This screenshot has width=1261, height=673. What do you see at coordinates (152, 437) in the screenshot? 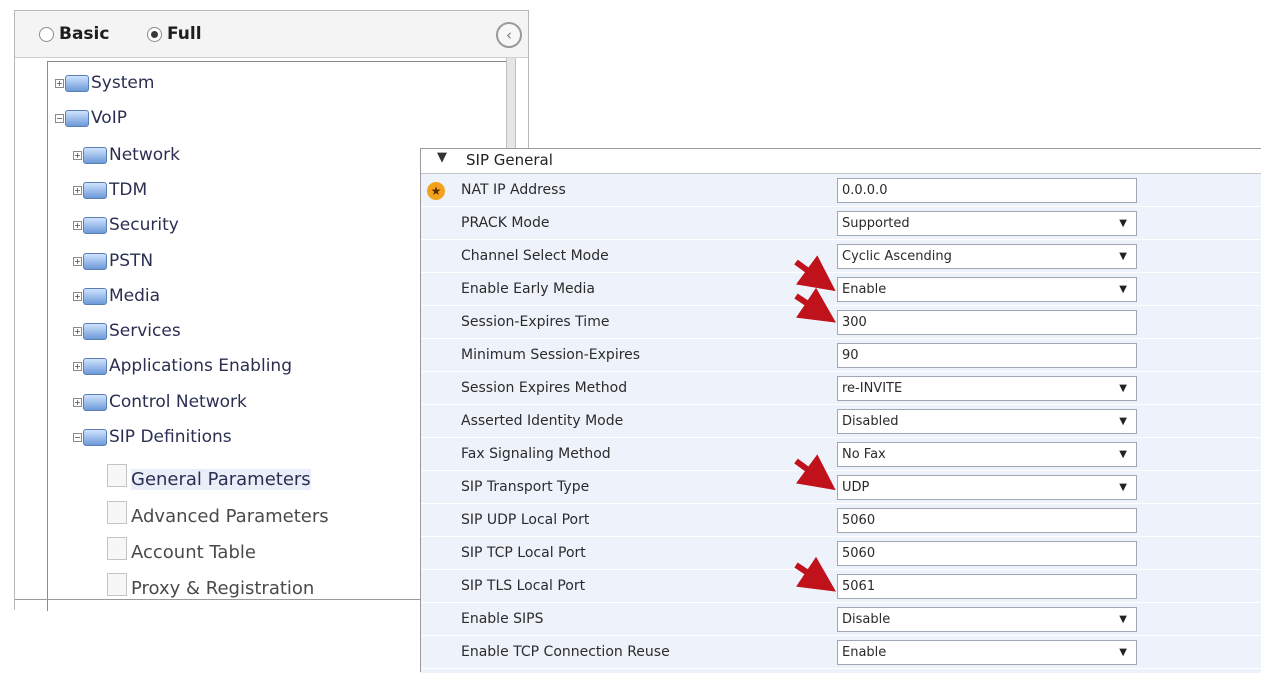
I see `tree-item-sip-definitions: − SIP Definitions` at bounding box center [152, 437].